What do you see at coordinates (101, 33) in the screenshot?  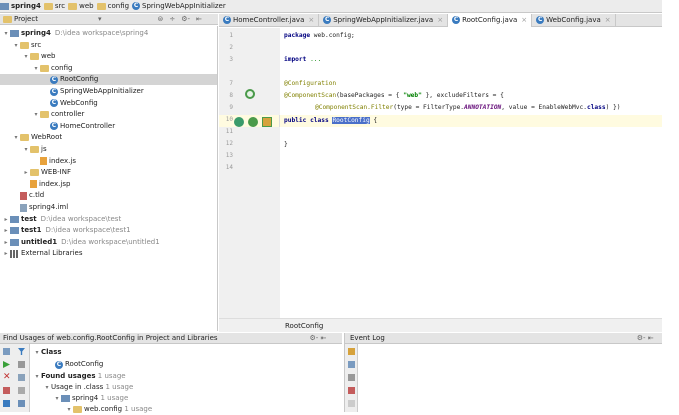 I see `tree-item-path: D:\idea workspace\spring4` at bounding box center [101, 33].